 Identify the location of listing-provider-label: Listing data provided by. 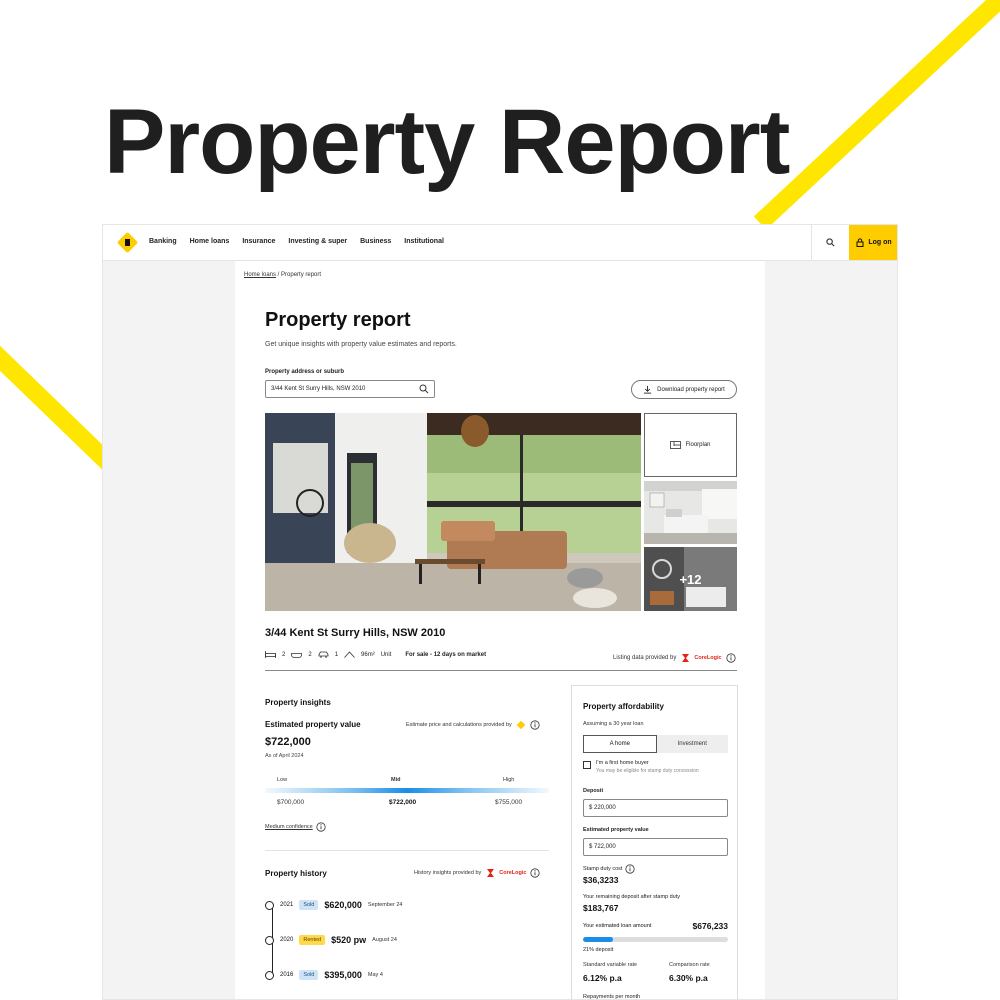
(645, 658).